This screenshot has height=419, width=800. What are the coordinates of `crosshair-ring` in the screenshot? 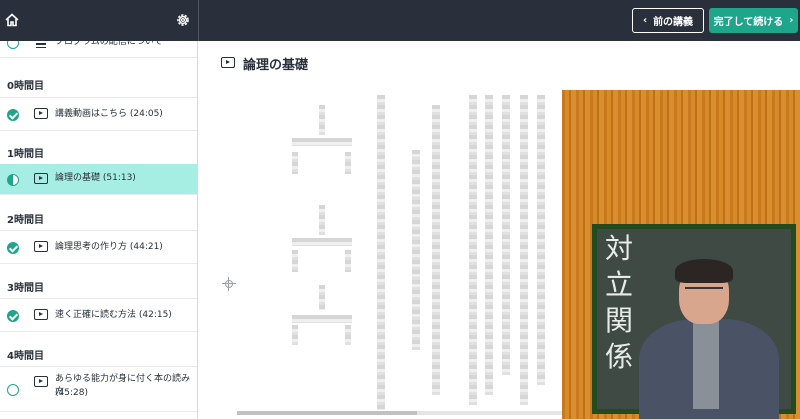 It's located at (229, 284).